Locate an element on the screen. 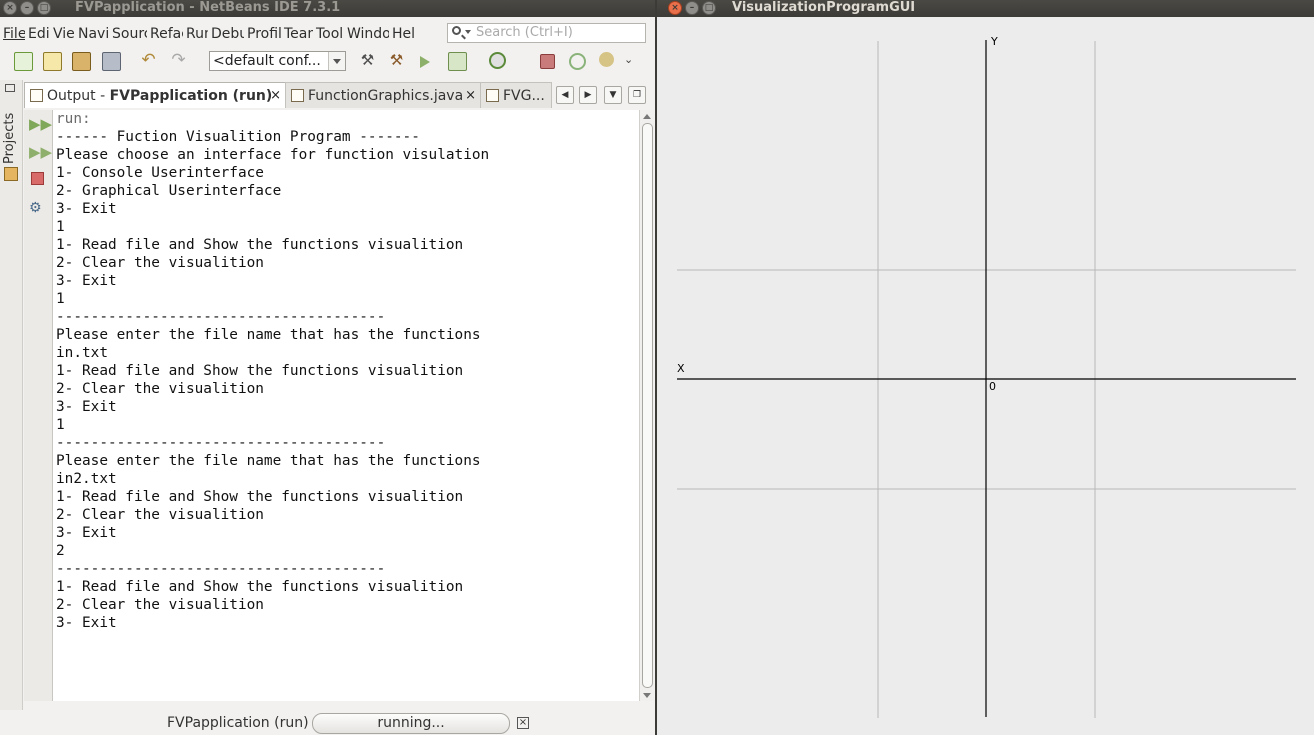 The width and height of the screenshot is (1314, 735). menu-tools: Tools is located at coordinates (328, 34).